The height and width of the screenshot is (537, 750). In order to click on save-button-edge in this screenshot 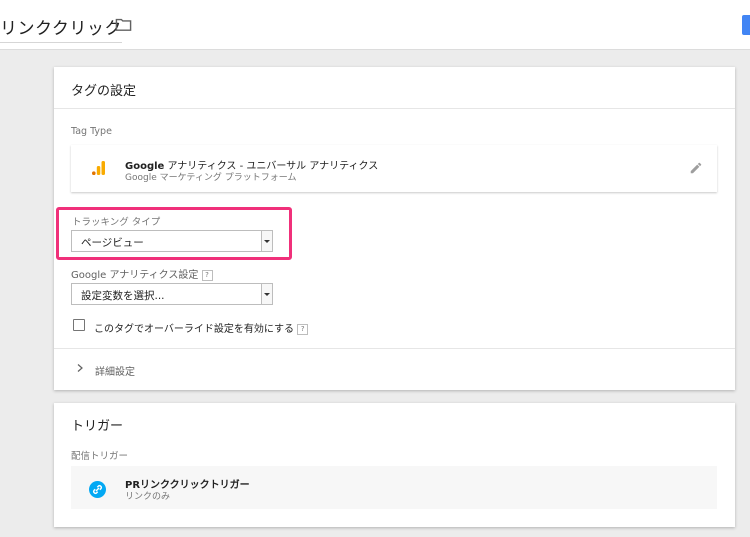, I will do `click(746, 25)`.